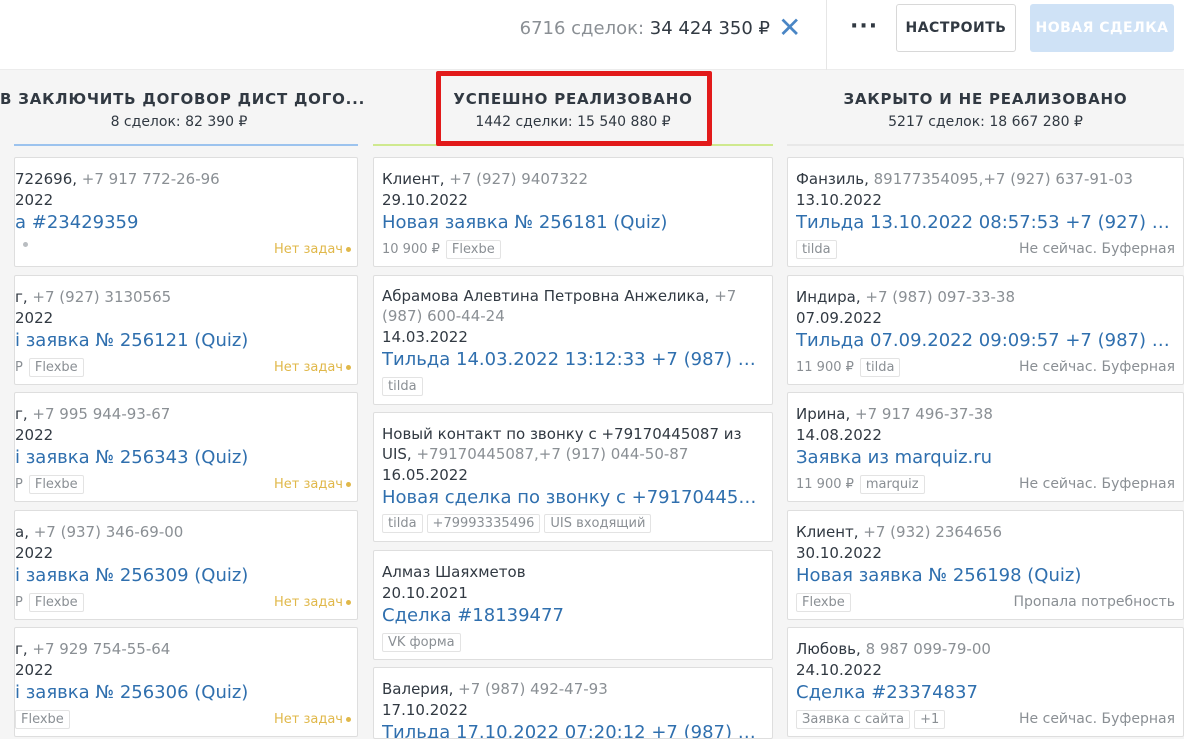 This screenshot has height=739, width=1184. I want to click on contact-phone: +7 929 754-55-64, so click(99, 649).